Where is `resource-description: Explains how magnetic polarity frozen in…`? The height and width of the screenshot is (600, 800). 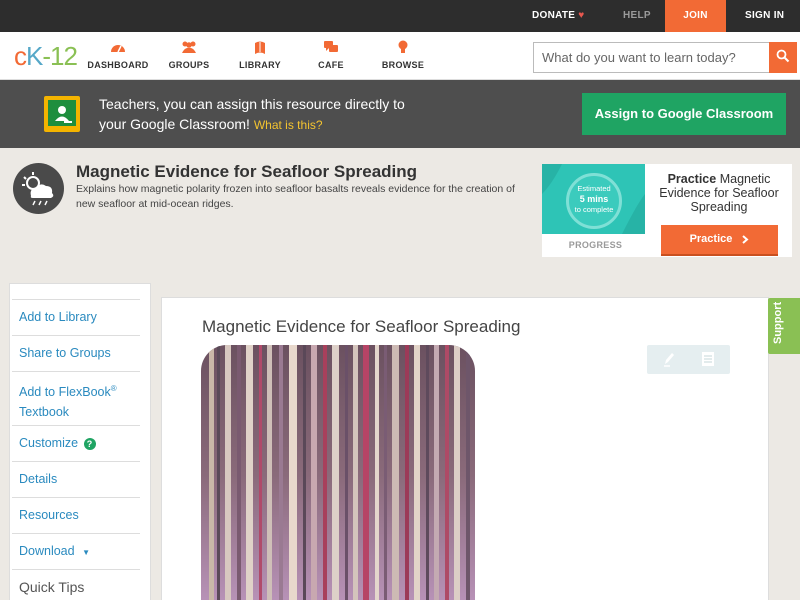 resource-description: Explains how magnetic polarity frozen in… is located at coordinates (295, 196).